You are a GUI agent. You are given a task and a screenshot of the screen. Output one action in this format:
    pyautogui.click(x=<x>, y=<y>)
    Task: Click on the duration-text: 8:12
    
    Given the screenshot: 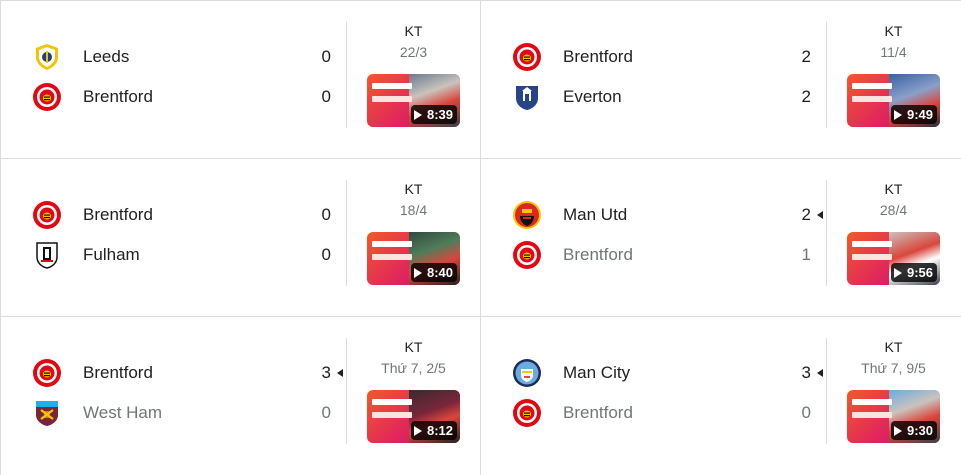 What is the action you would take?
    pyautogui.click(x=439, y=430)
    